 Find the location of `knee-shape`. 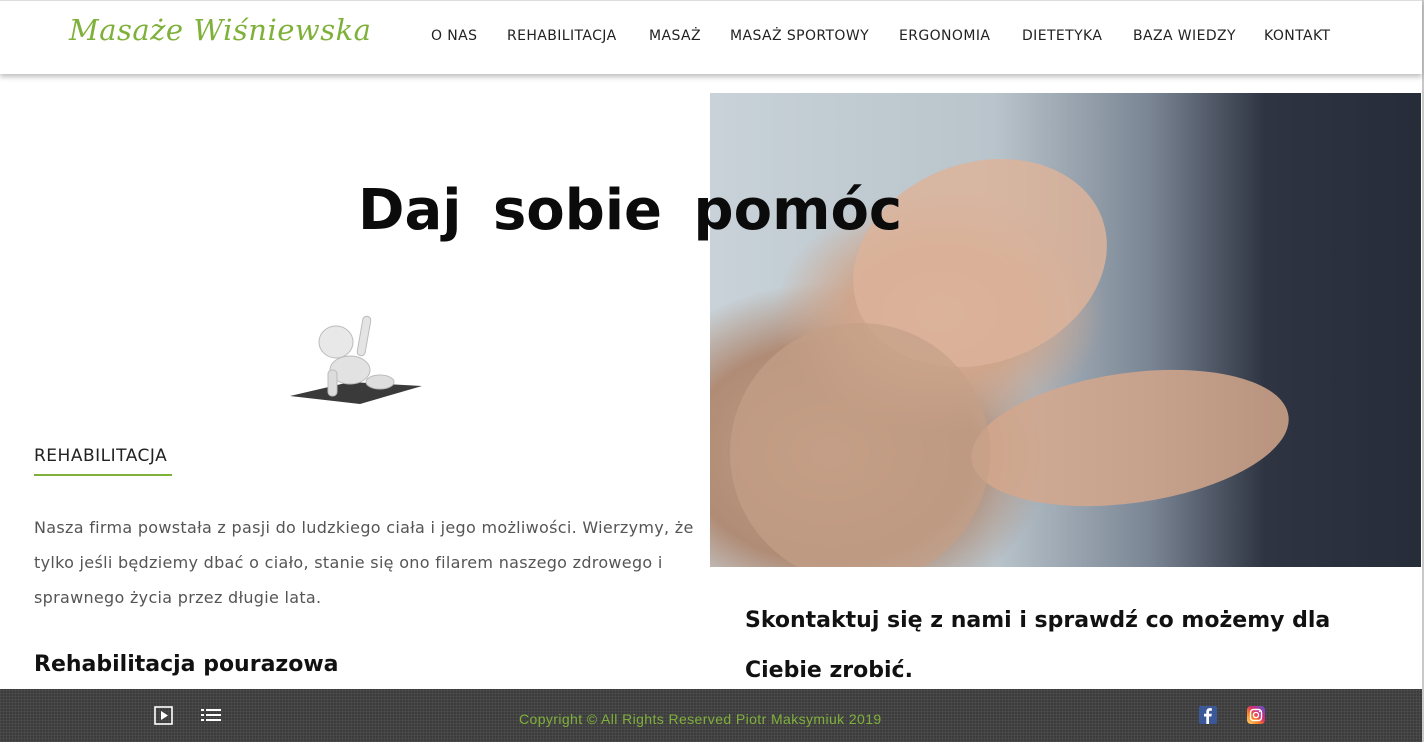

knee-shape is located at coordinates (860, 445).